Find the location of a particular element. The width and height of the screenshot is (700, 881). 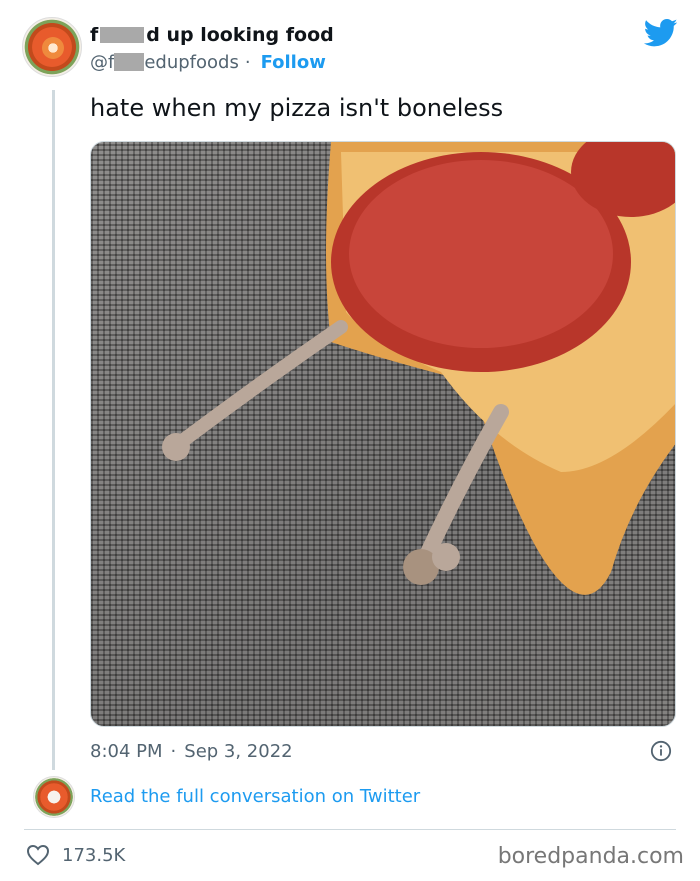

author-handle-prefix: @f is located at coordinates (102, 62).